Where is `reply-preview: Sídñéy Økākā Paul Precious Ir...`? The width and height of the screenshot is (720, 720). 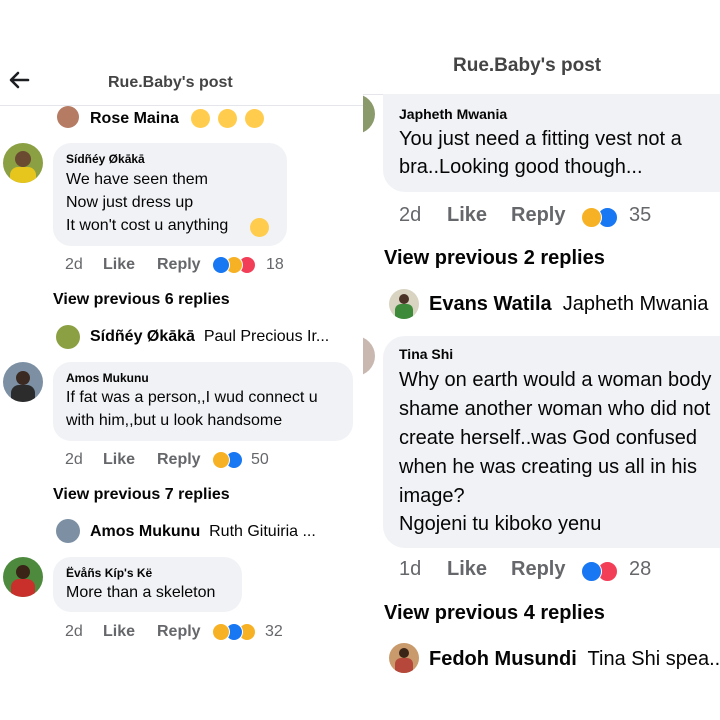 reply-preview: Sídñéy Økākā Paul Precious Ir... is located at coordinates (209, 337).